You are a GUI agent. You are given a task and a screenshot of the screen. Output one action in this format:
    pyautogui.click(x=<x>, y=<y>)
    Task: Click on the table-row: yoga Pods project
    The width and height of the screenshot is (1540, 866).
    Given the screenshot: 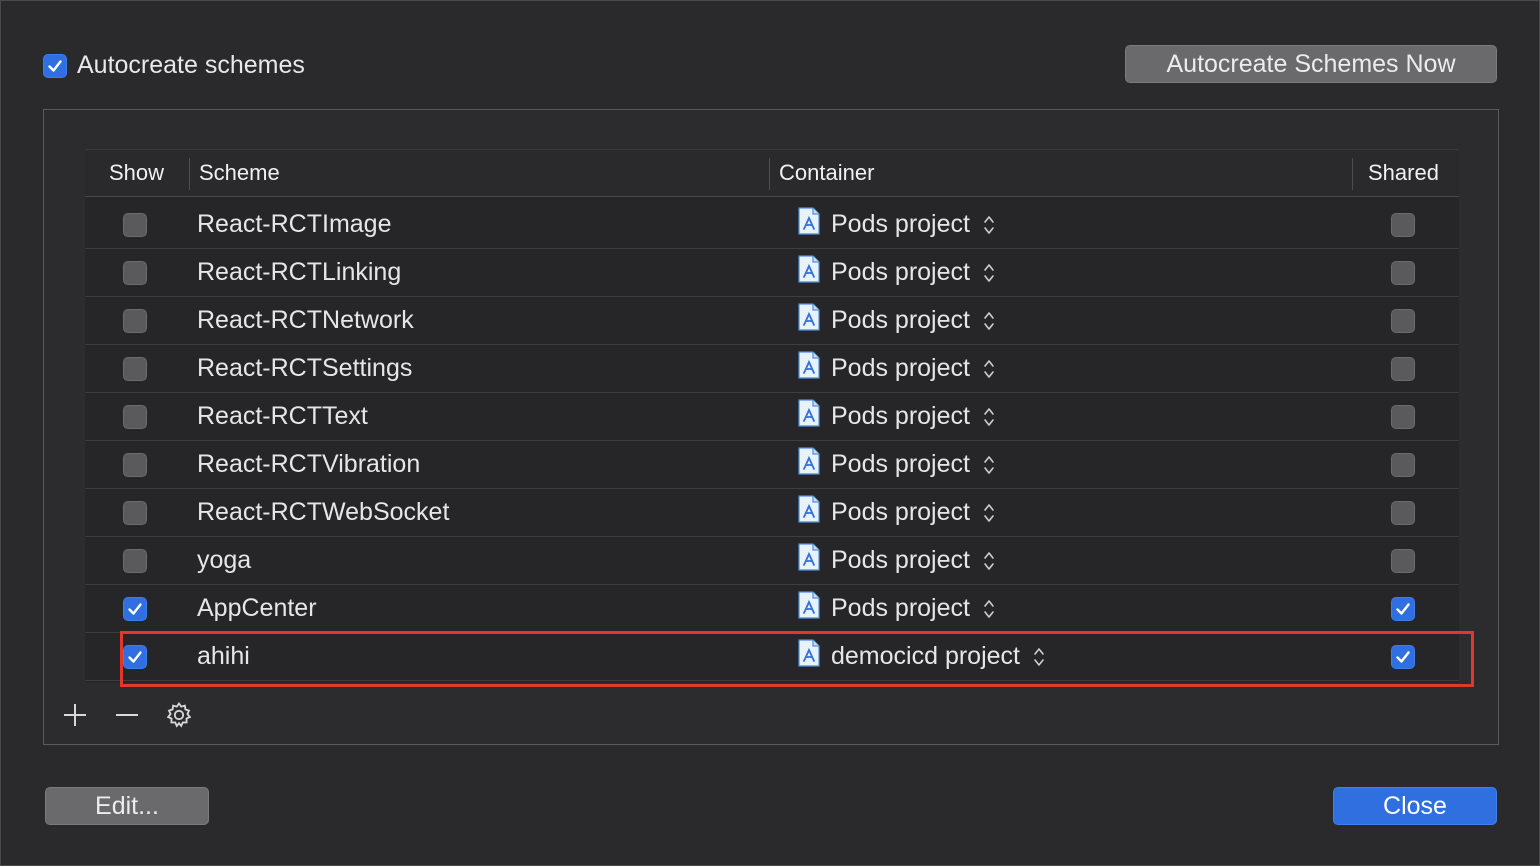 What is the action you would take?
    pyautogui.click(x=772, y=561)
    